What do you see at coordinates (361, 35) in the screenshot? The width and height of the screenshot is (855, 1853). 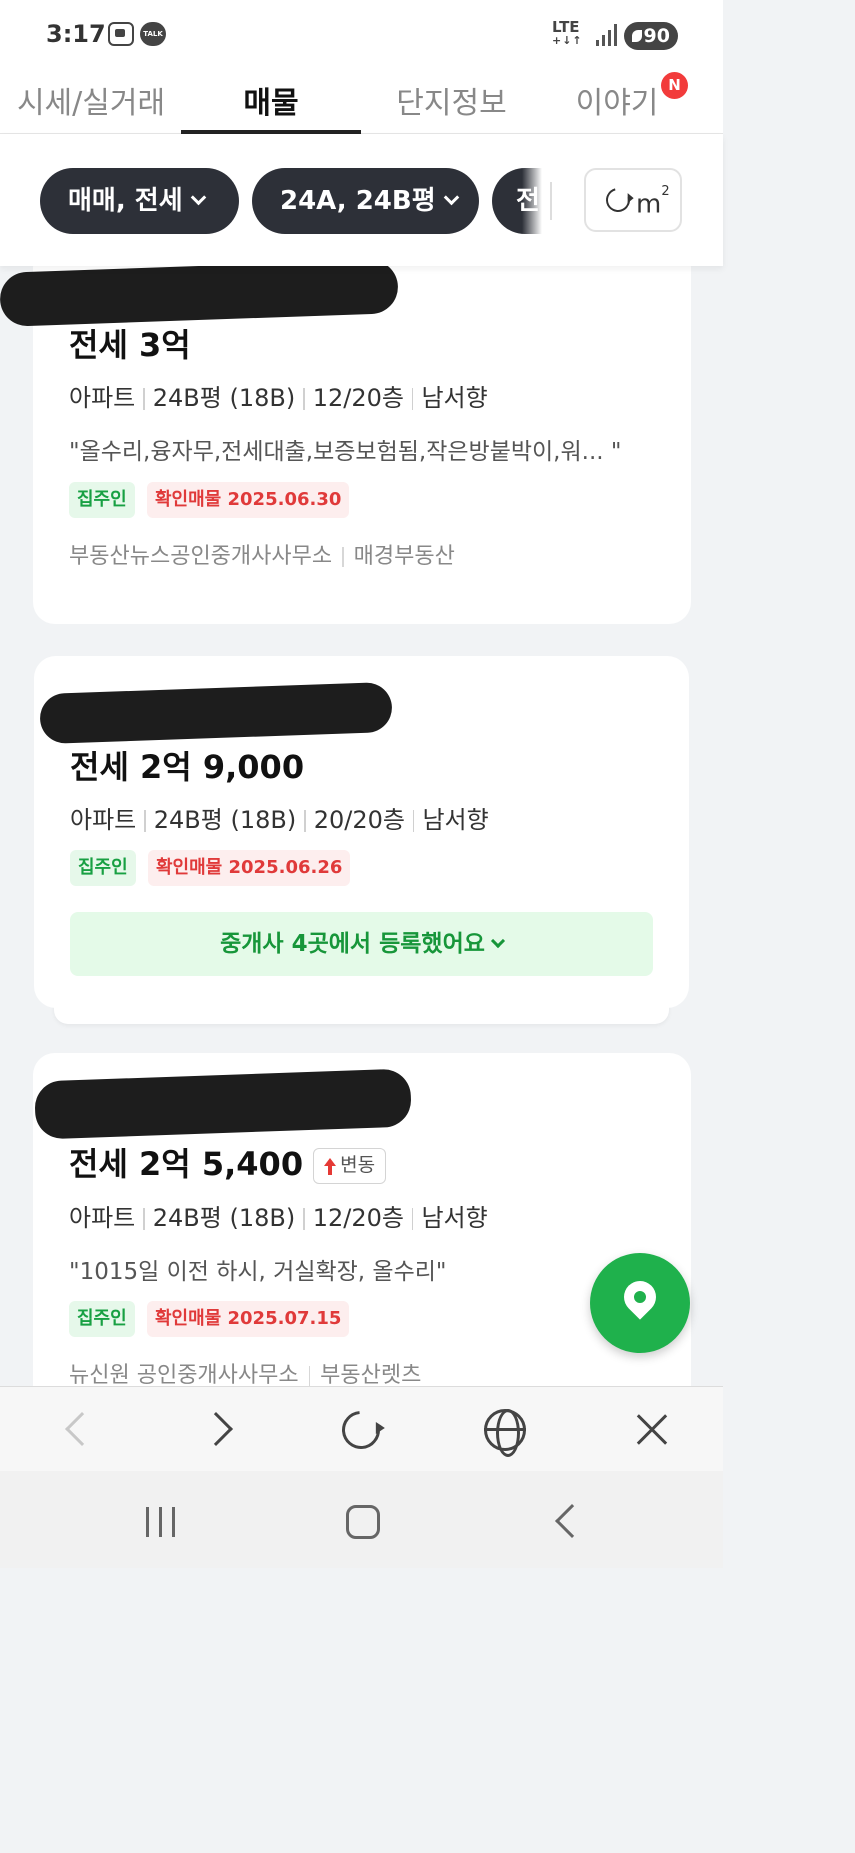 I see `status-bar: 3:17 TALK LTE +↓↑ 90` at bounding box center [361, 35].